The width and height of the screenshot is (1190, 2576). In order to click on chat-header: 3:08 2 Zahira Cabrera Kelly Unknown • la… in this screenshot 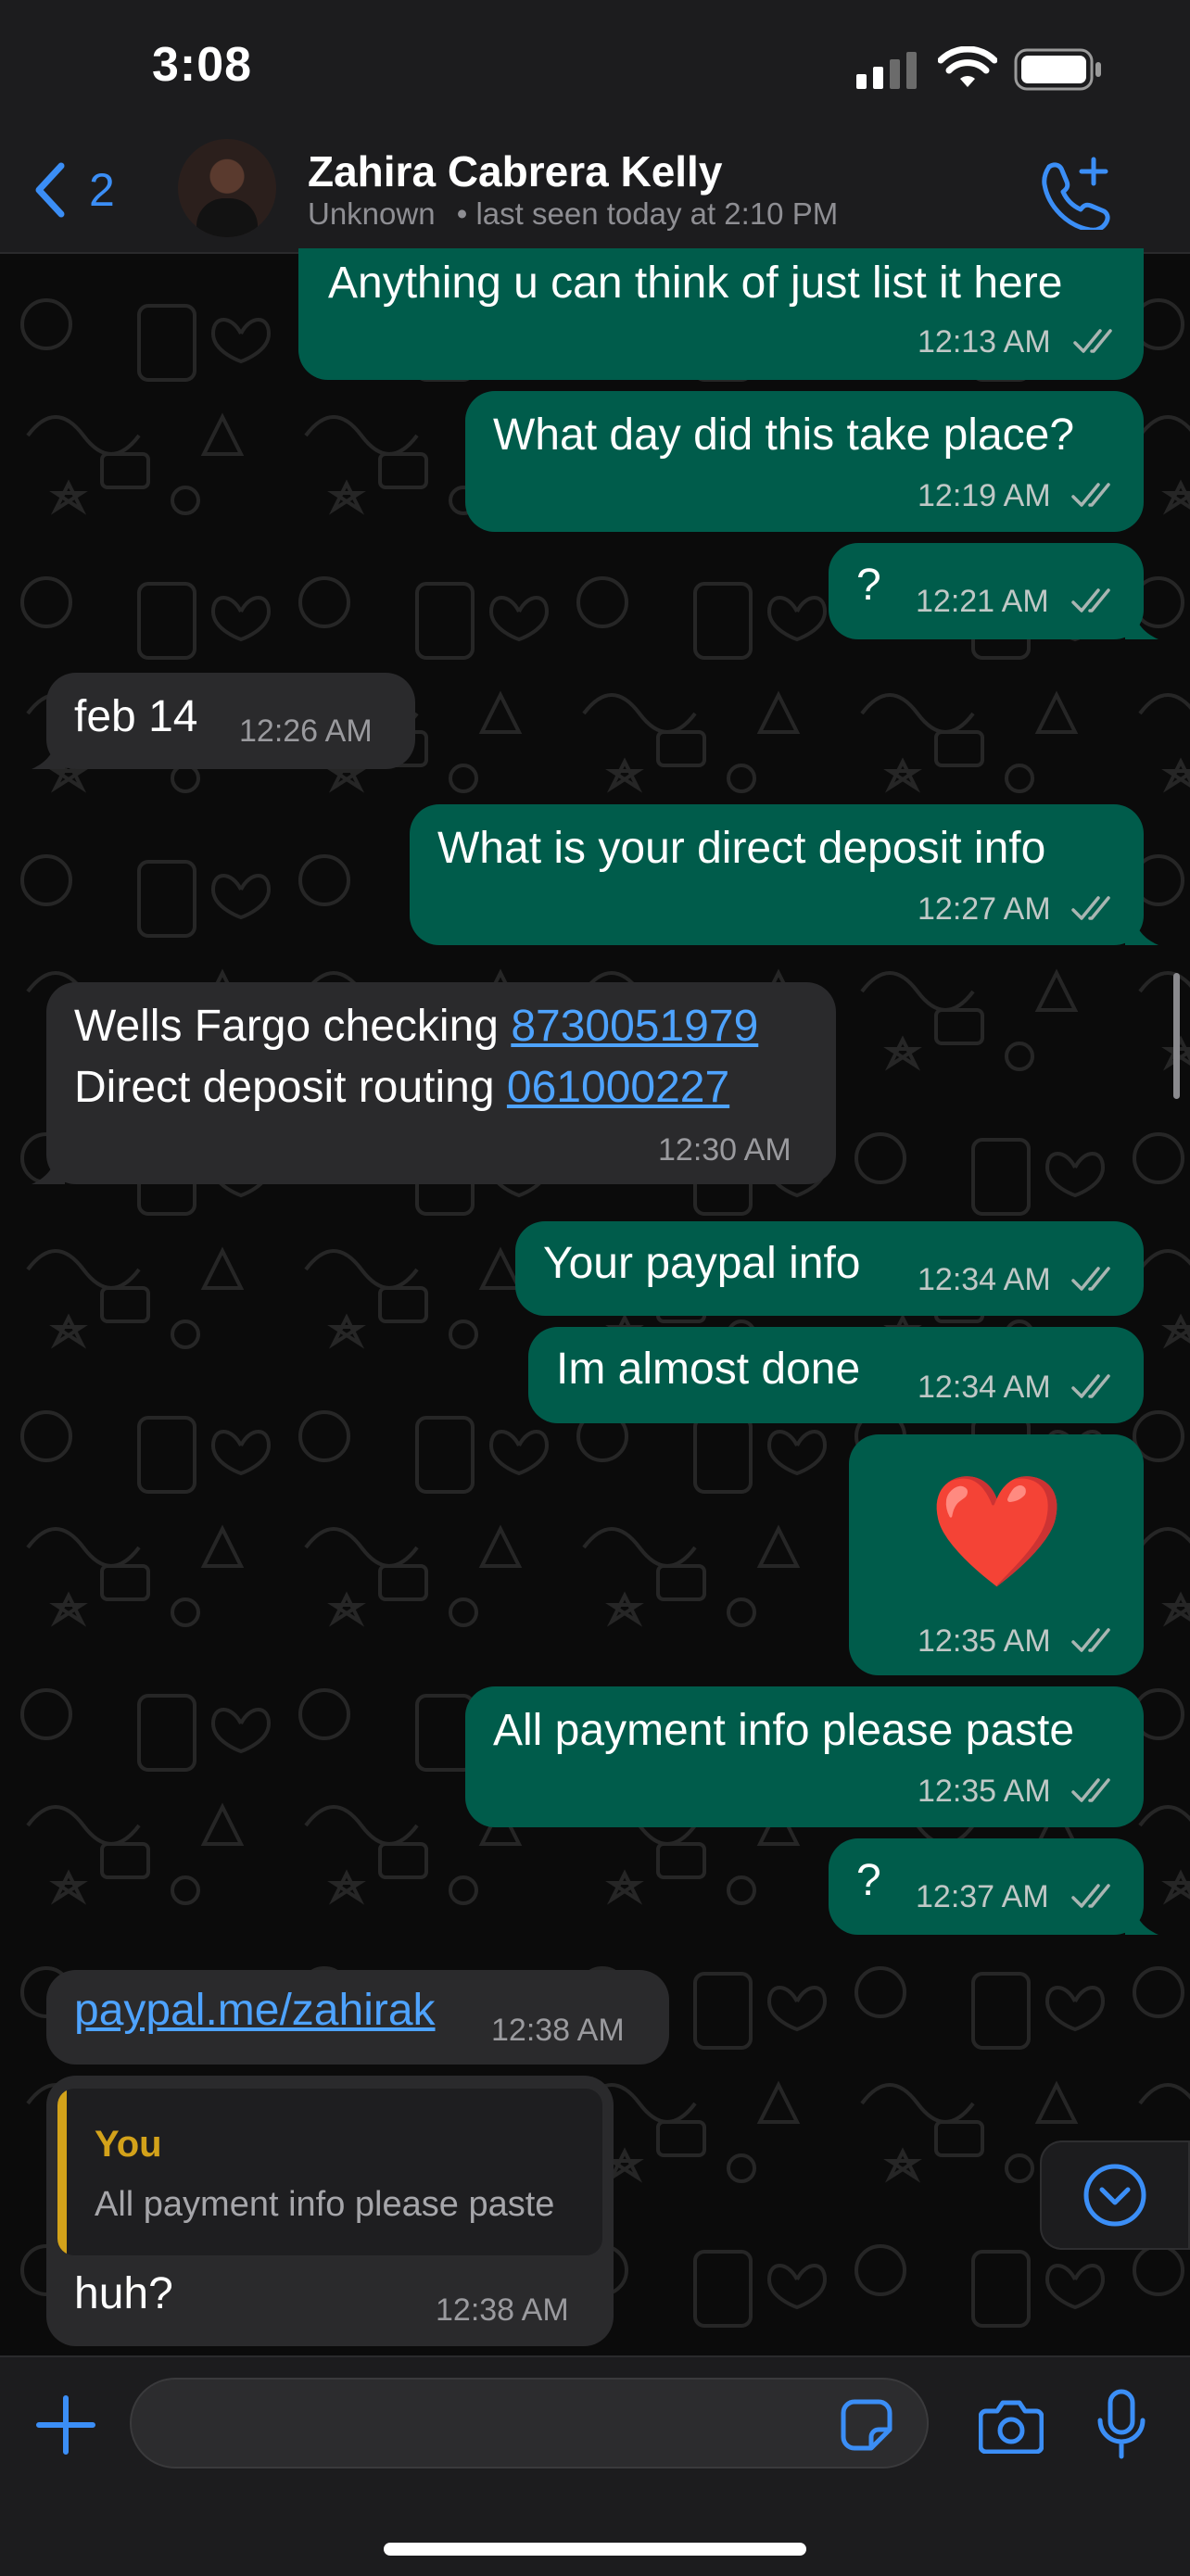, I will do `click(595, 127)`.